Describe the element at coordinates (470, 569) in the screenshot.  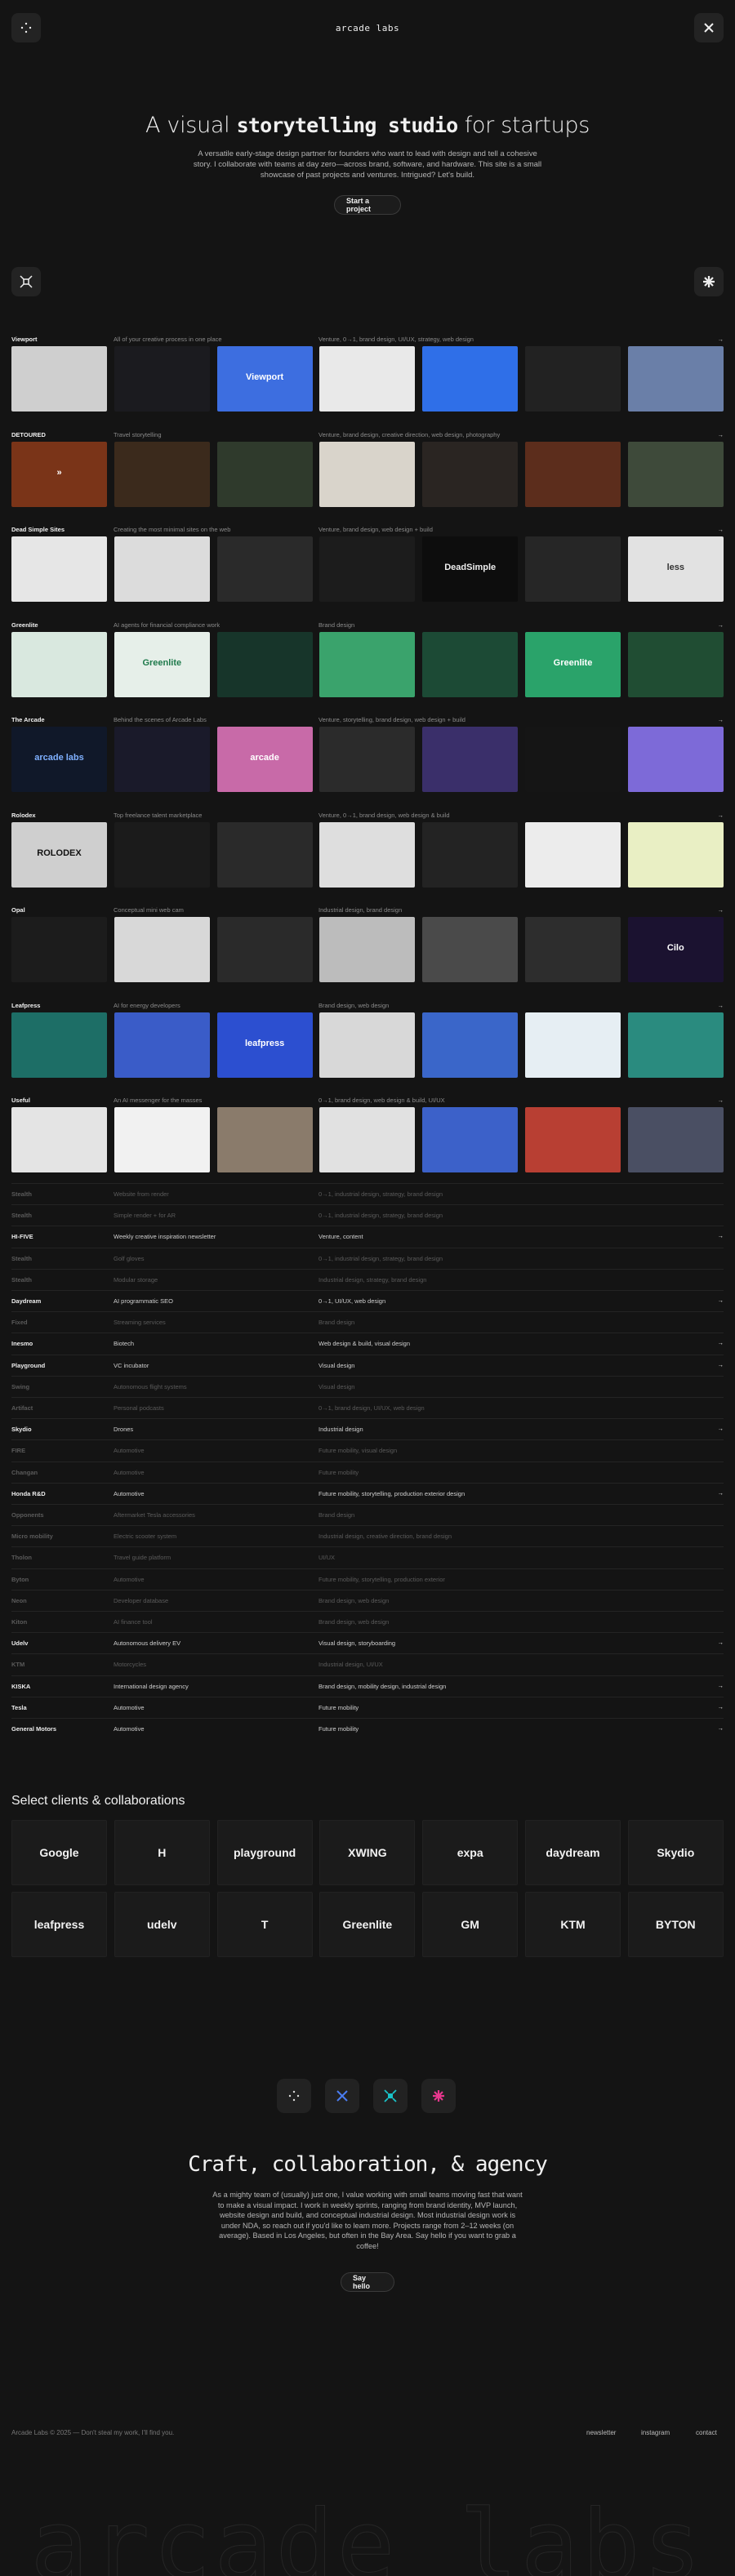
I see `project-thumbnail: DeadSimple` at that location.